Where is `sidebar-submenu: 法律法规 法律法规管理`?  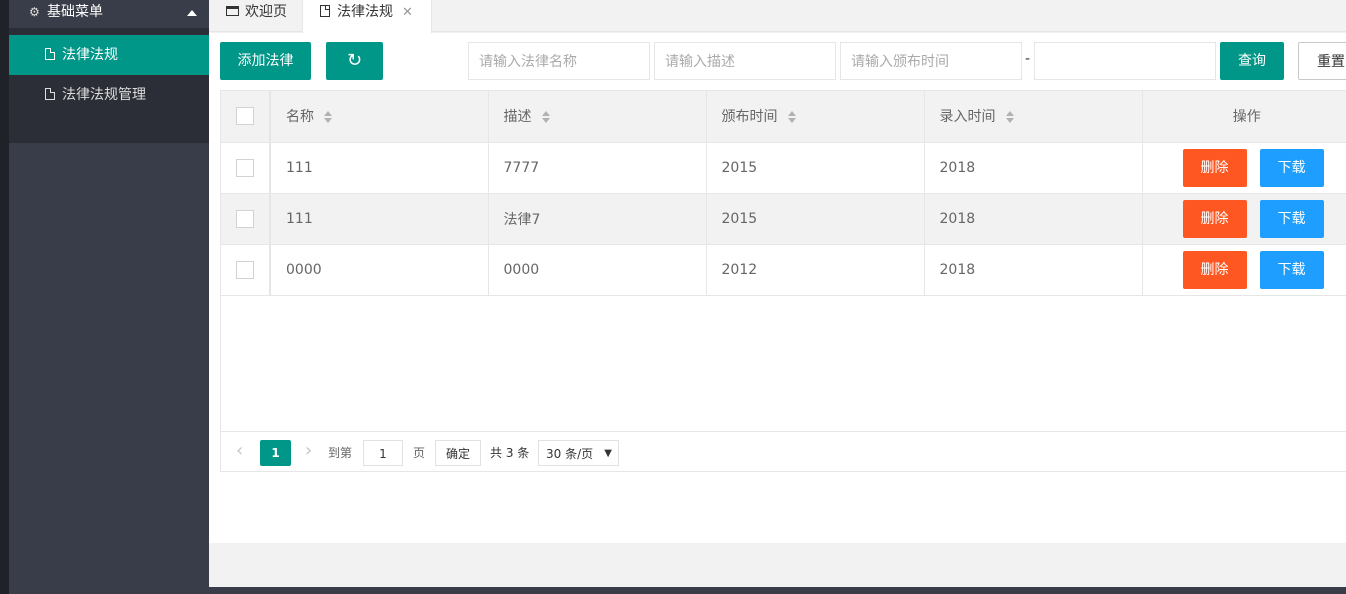 sidebar-submenu: 法律法规 法律法规管理 is located at coordinates (109, 85).